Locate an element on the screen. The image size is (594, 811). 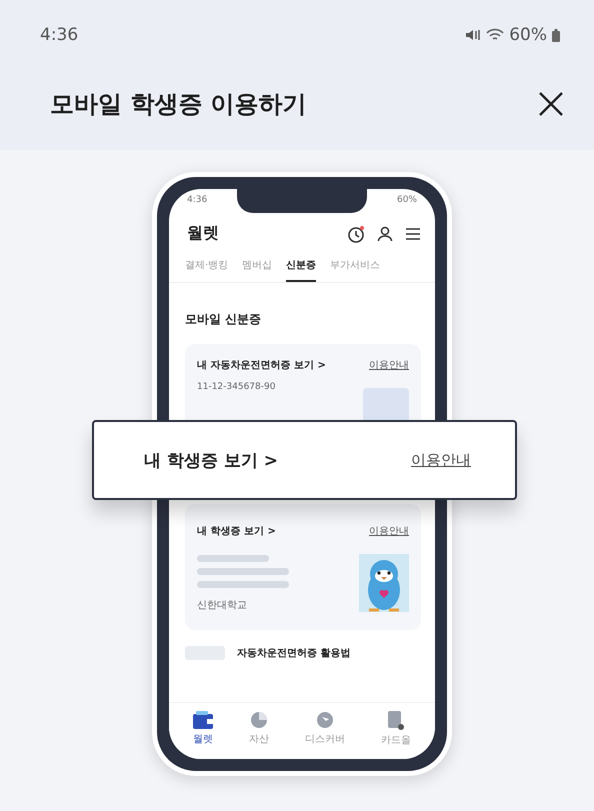
wallet-icon is located at coordinates (203, 720).